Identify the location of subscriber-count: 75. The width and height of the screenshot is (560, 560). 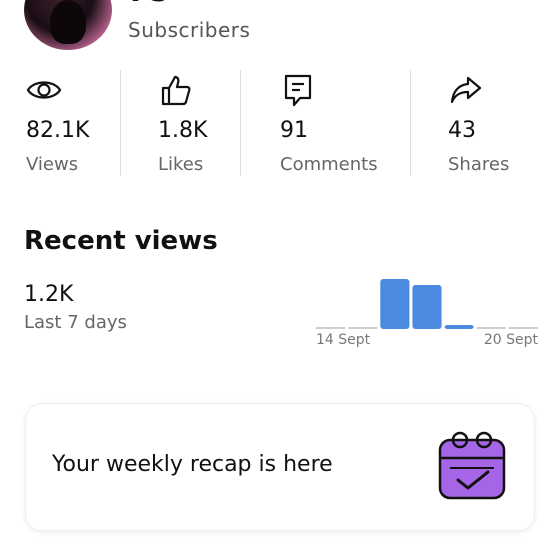
(149, 4).